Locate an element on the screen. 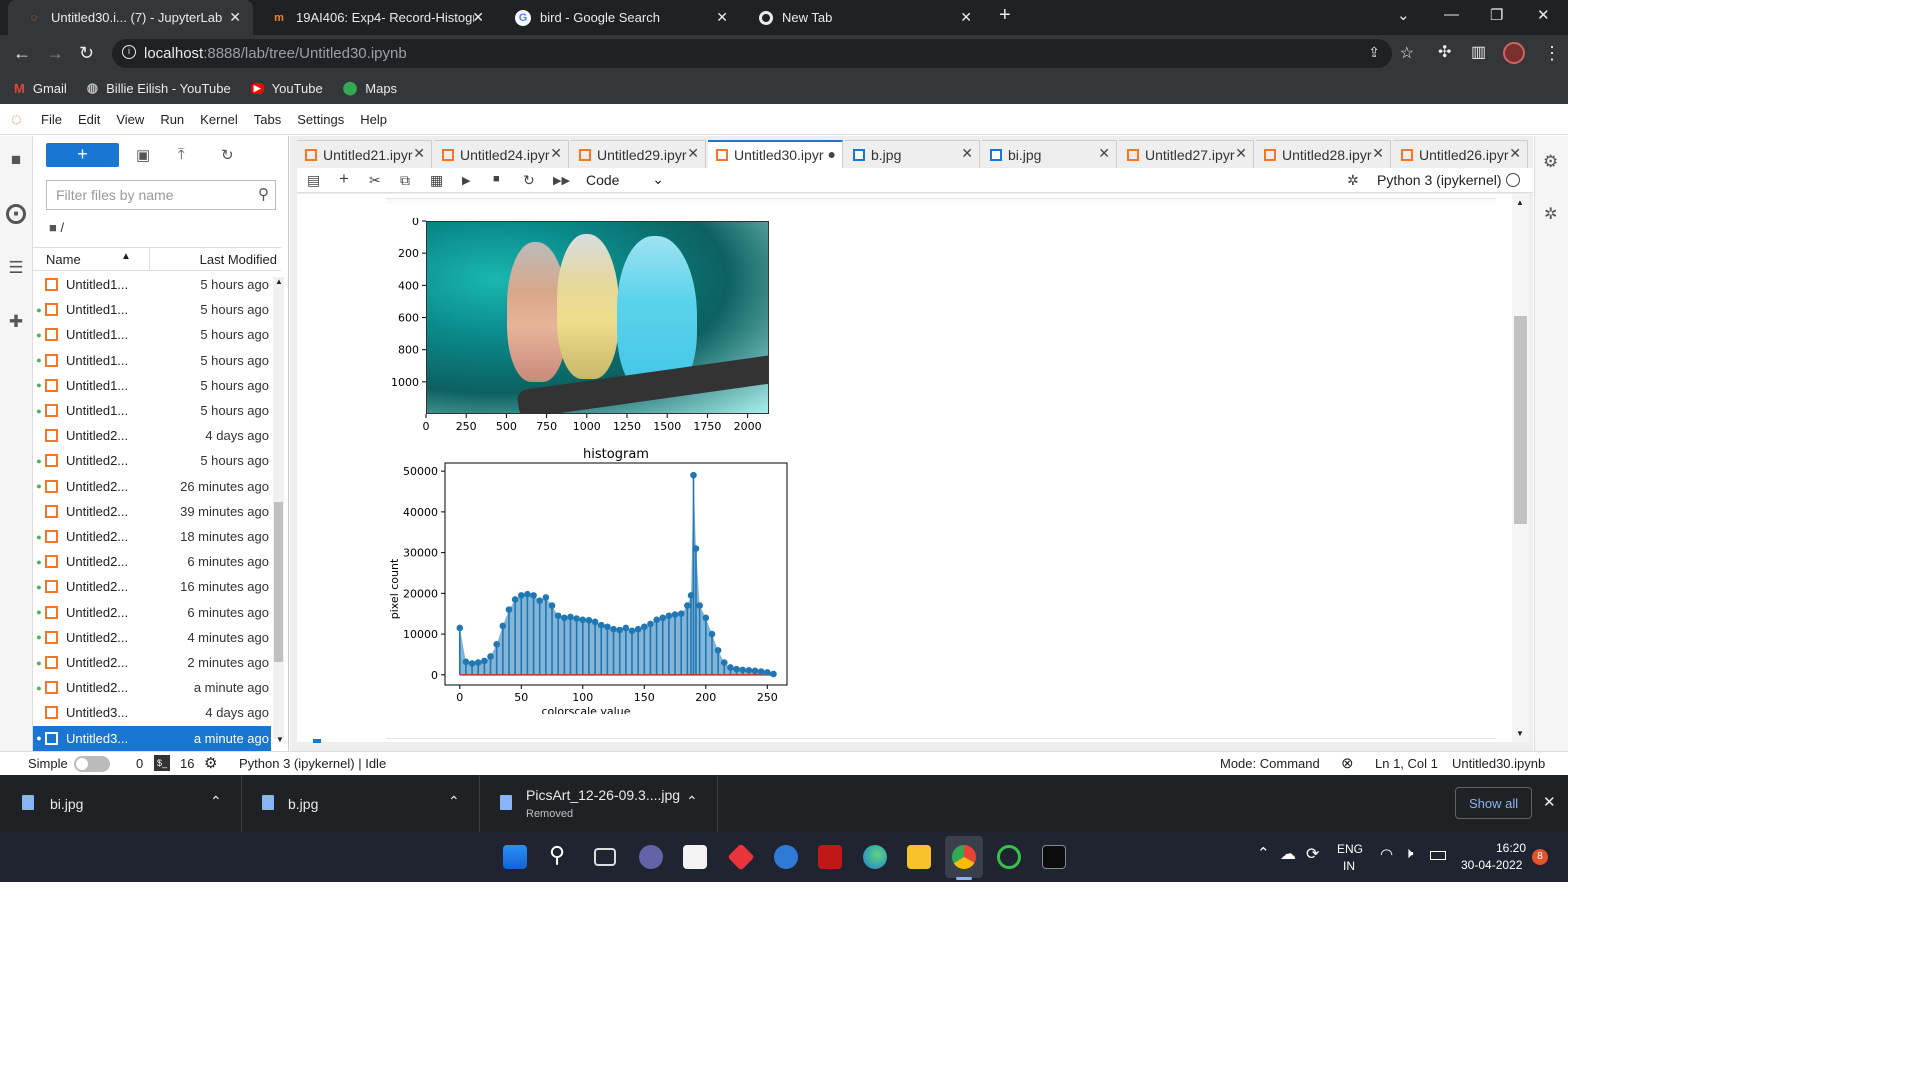 The height and width of the screenshot is (1080, 1920). file-list-scrollbar: ▲ is located at coordinates (278, 508).